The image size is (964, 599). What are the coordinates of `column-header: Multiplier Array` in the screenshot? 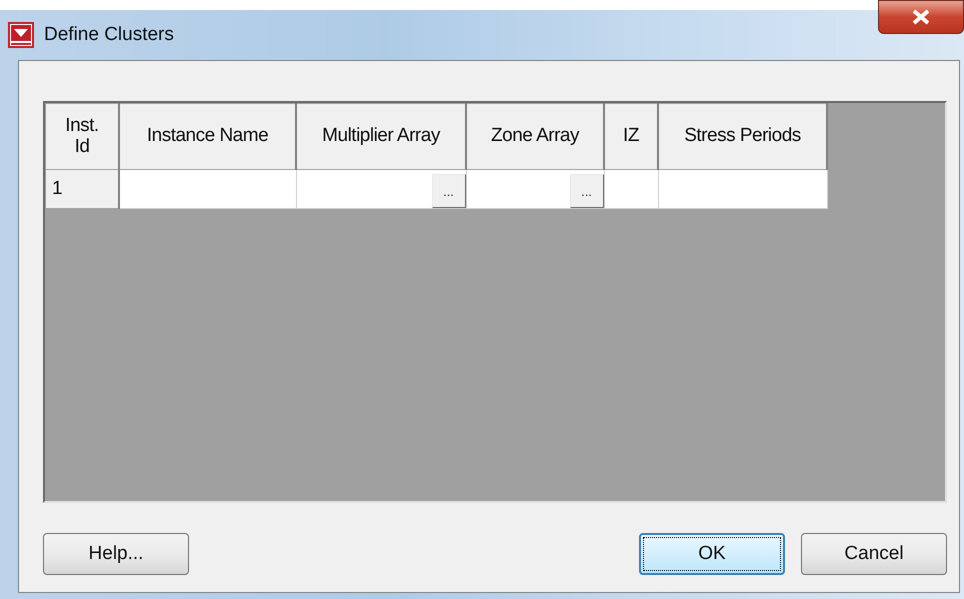 It's located at (381, 137).